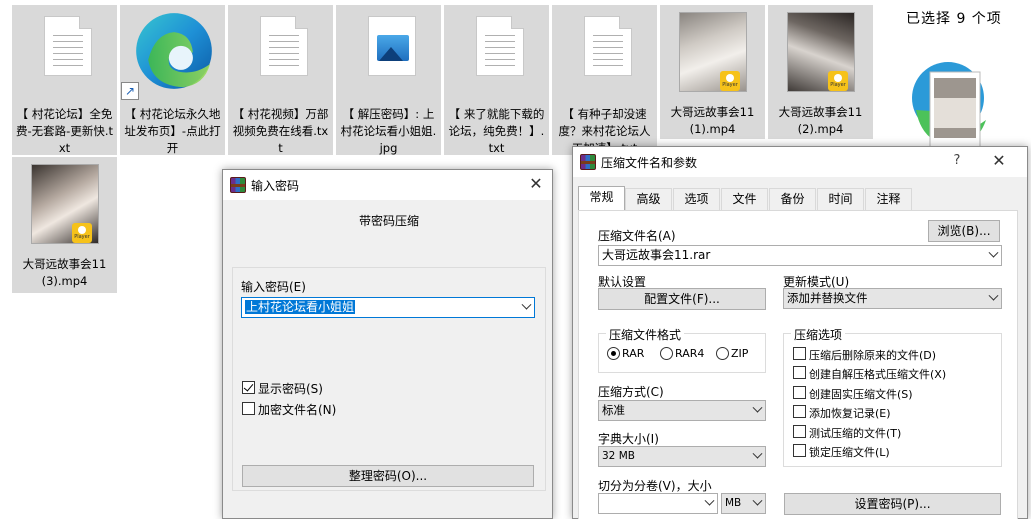 The width and height of the screenshot is (1031, 519). I want to click on dialog-subtitle: 带密码压缩, so click(389, 221).